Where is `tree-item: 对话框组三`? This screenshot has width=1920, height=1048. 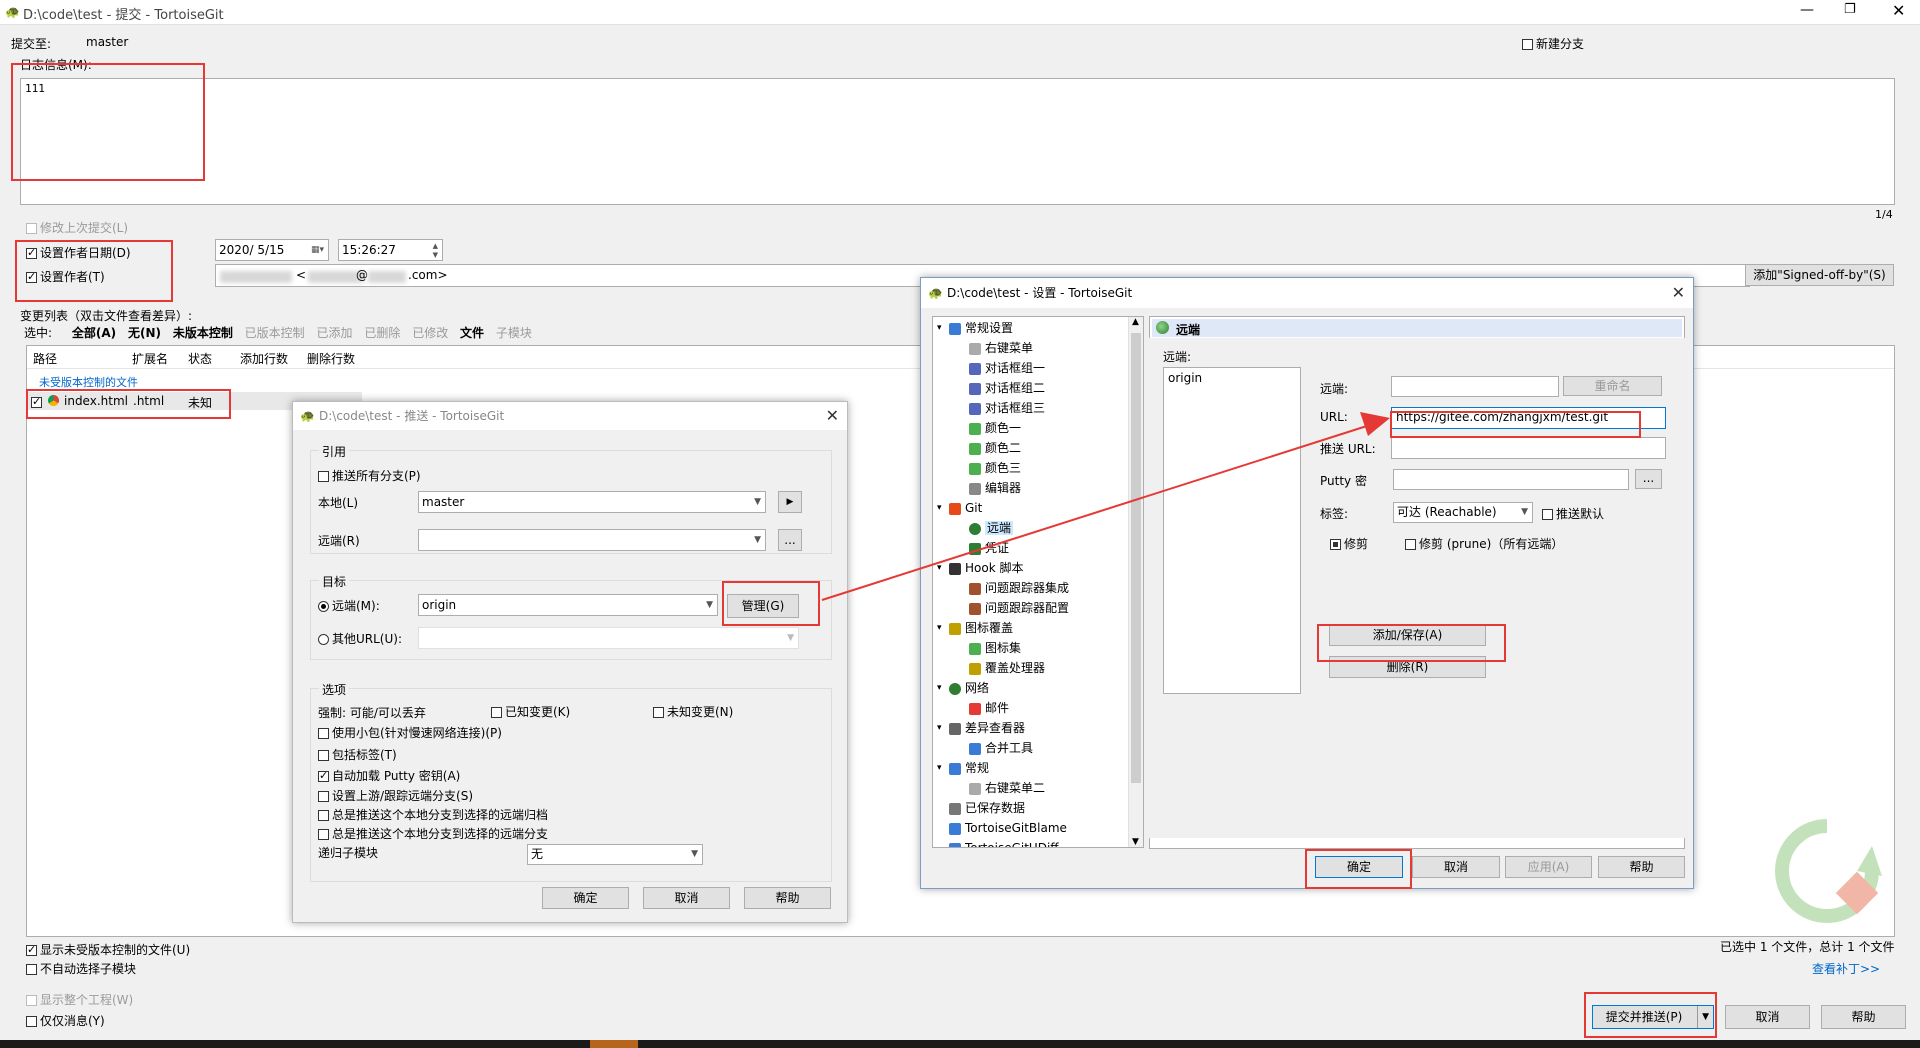
tree-item: 对话框组三 is located at coordinates (1007, 408).